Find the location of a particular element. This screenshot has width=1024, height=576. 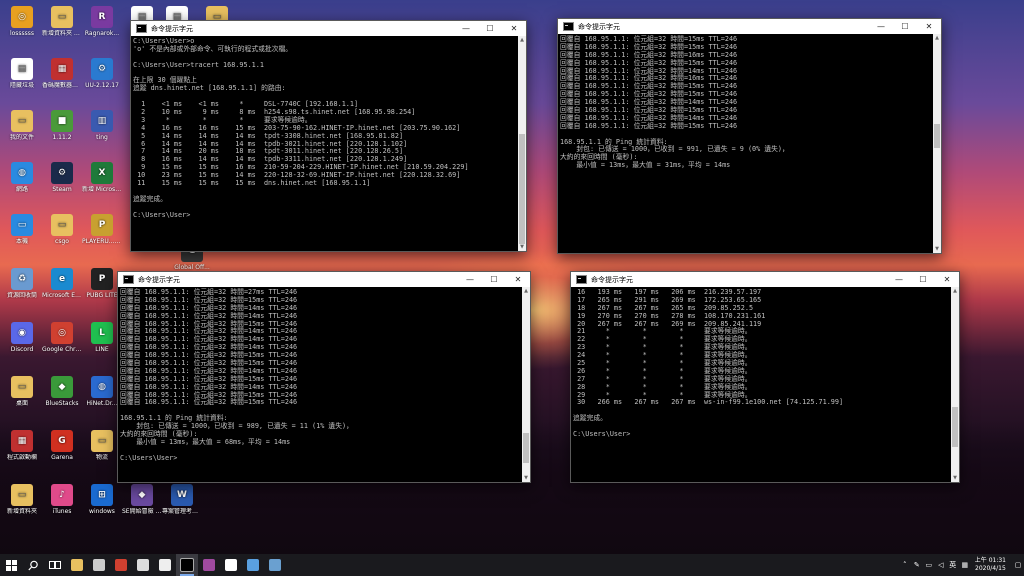

desktop-icon: ▭ 本機 is located at coordinates (22, 229).